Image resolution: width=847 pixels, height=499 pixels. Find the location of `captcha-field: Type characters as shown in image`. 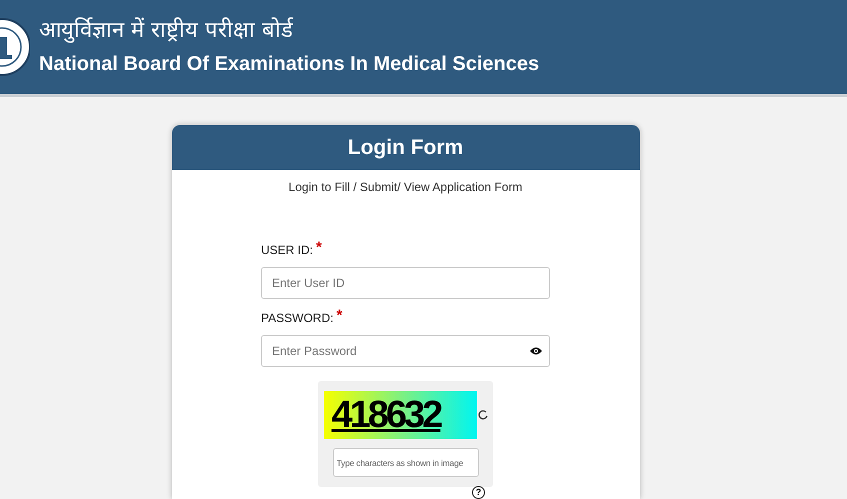

captcha-field: Type characters as shown in image is located at coordinates (405, 462).